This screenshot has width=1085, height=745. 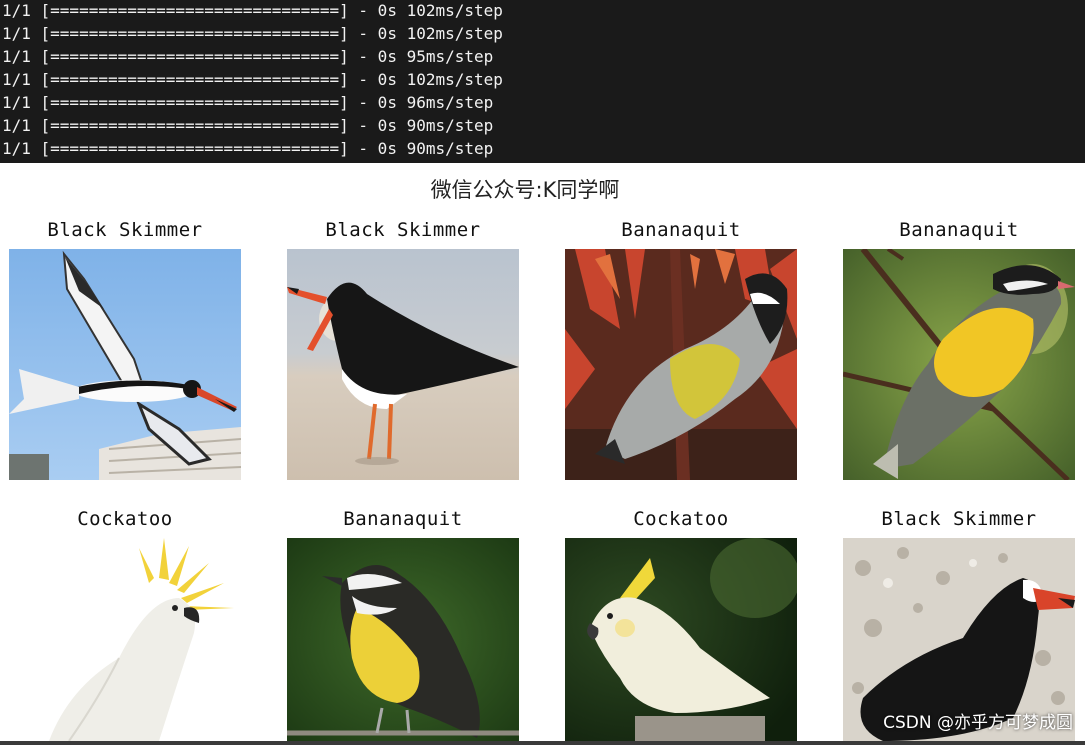 What do you see at coordinates (125, 639) in the screenshot?
I see `bird-photo-cockatoo-white` at bounding box center [125, 639].